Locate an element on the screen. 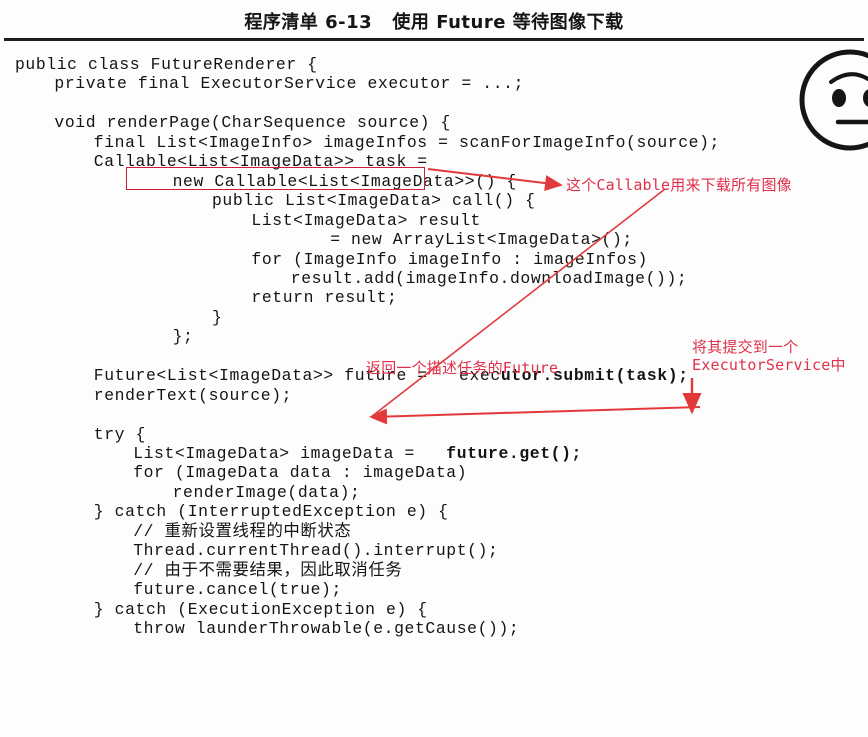  code-line: public class FutureRenderer { is located at coordinates (166, 64).